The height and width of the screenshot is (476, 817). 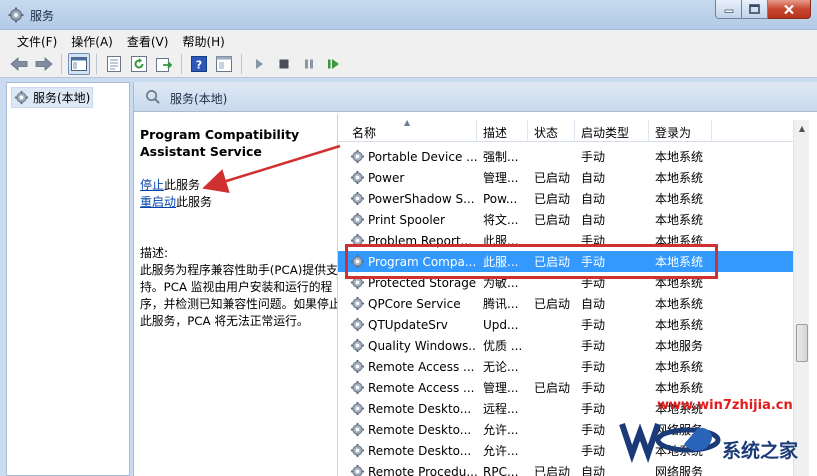 I want to click on scrollbar-thumb, so click(x=802, y=343).